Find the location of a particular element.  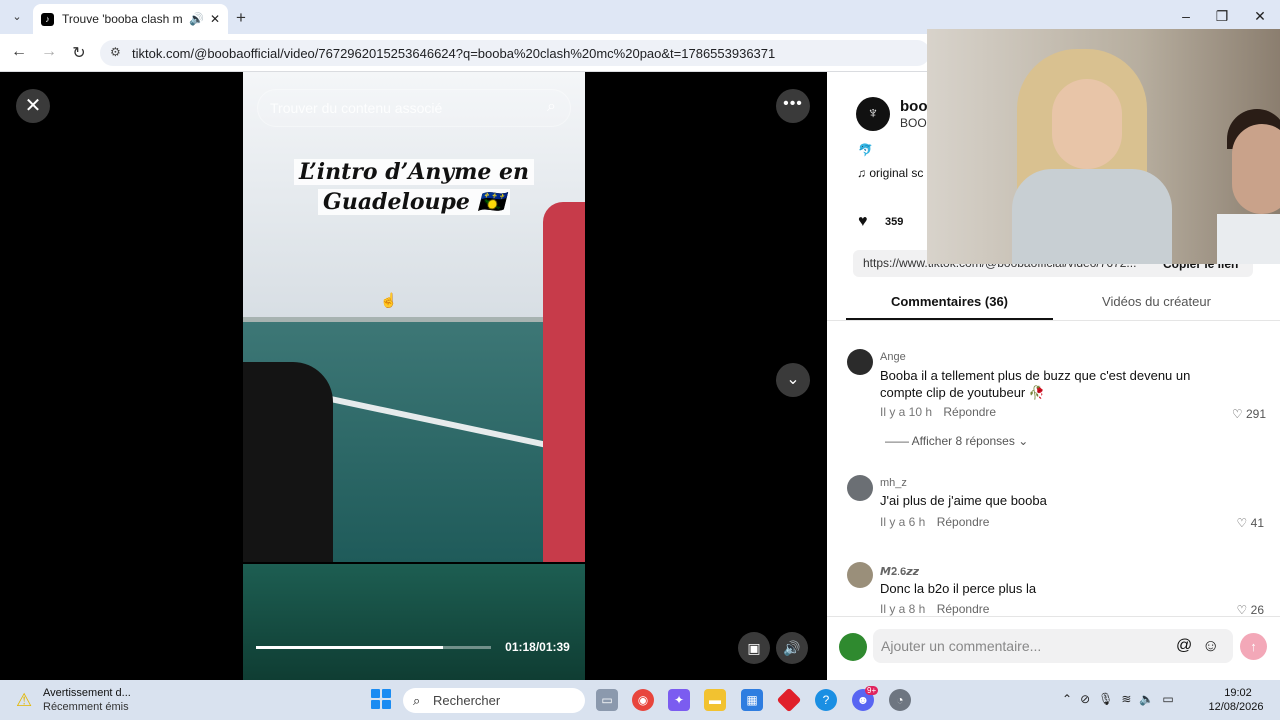

chevron-up-icon: ⌃ is located at coordinates (1071, 699).